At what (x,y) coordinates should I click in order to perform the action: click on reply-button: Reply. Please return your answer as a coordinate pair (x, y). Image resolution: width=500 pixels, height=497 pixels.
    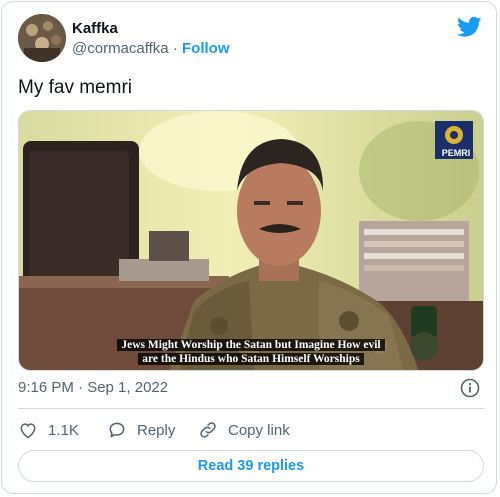
    Looking at the image, I should click on (141, 430).